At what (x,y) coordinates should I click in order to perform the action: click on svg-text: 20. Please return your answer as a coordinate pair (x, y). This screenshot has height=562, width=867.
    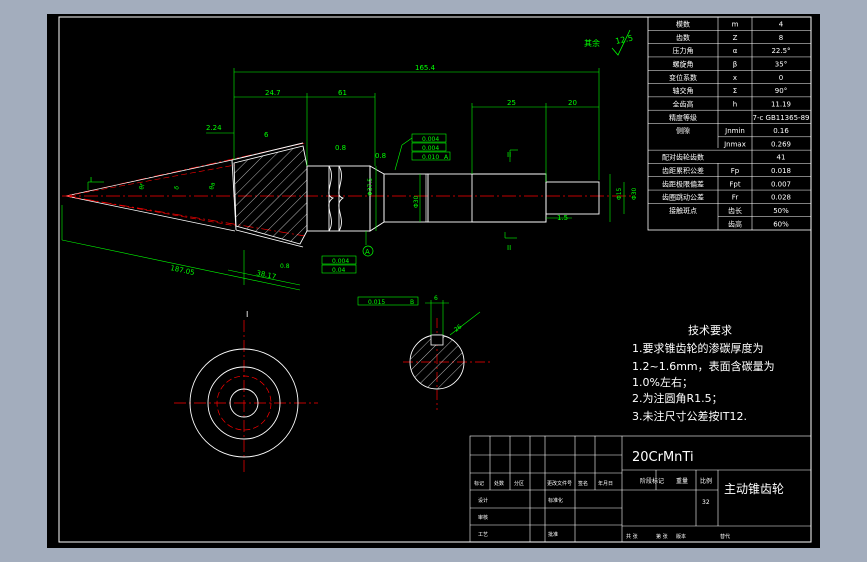
    Looking at the image, I should click on (572, 103).